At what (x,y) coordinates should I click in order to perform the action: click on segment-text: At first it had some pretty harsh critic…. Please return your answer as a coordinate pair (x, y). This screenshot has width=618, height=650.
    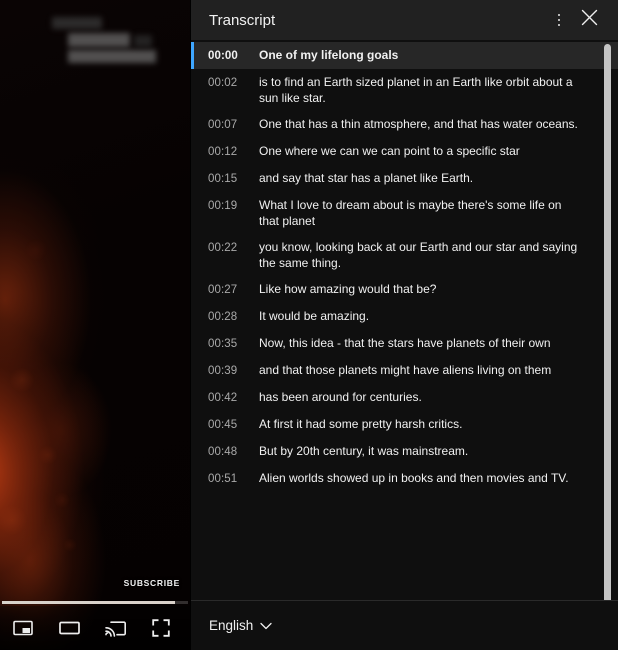
    Looking at the image, I should click on (361, 424).